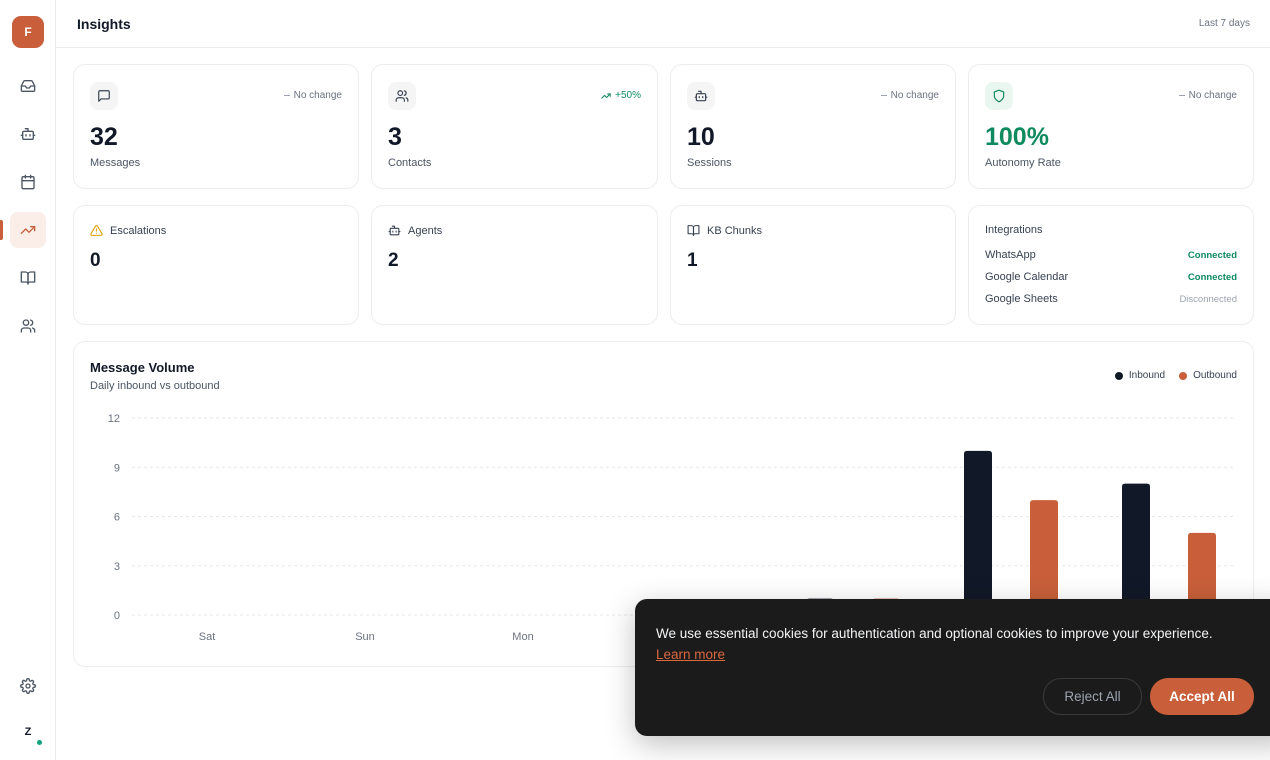  Describe the element at coordinates (1202, 696) in the screenshot. I see `accept-all-button: Accept All` at that location.